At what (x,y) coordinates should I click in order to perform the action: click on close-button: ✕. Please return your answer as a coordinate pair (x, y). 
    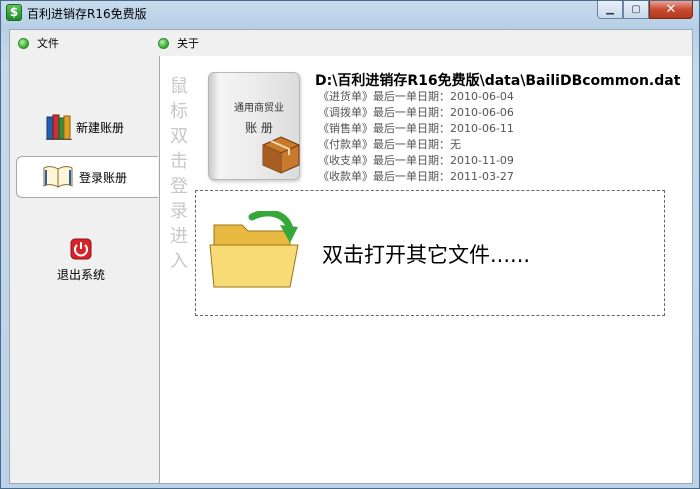
    Looking at the image, I should click on (671, 10).